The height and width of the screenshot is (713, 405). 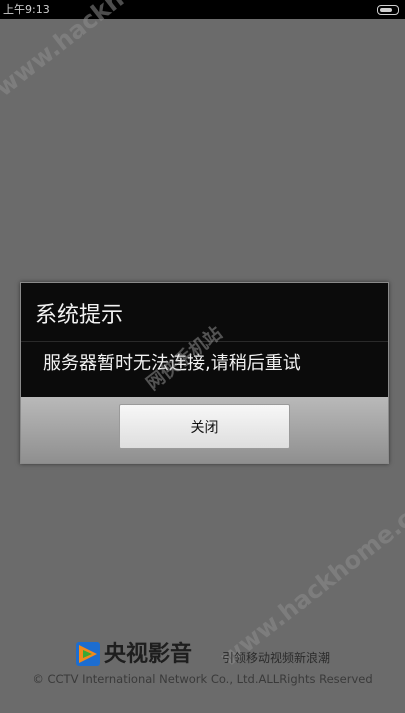 I want to click on status-time: 上午9:13, so click(x=26, y=9).